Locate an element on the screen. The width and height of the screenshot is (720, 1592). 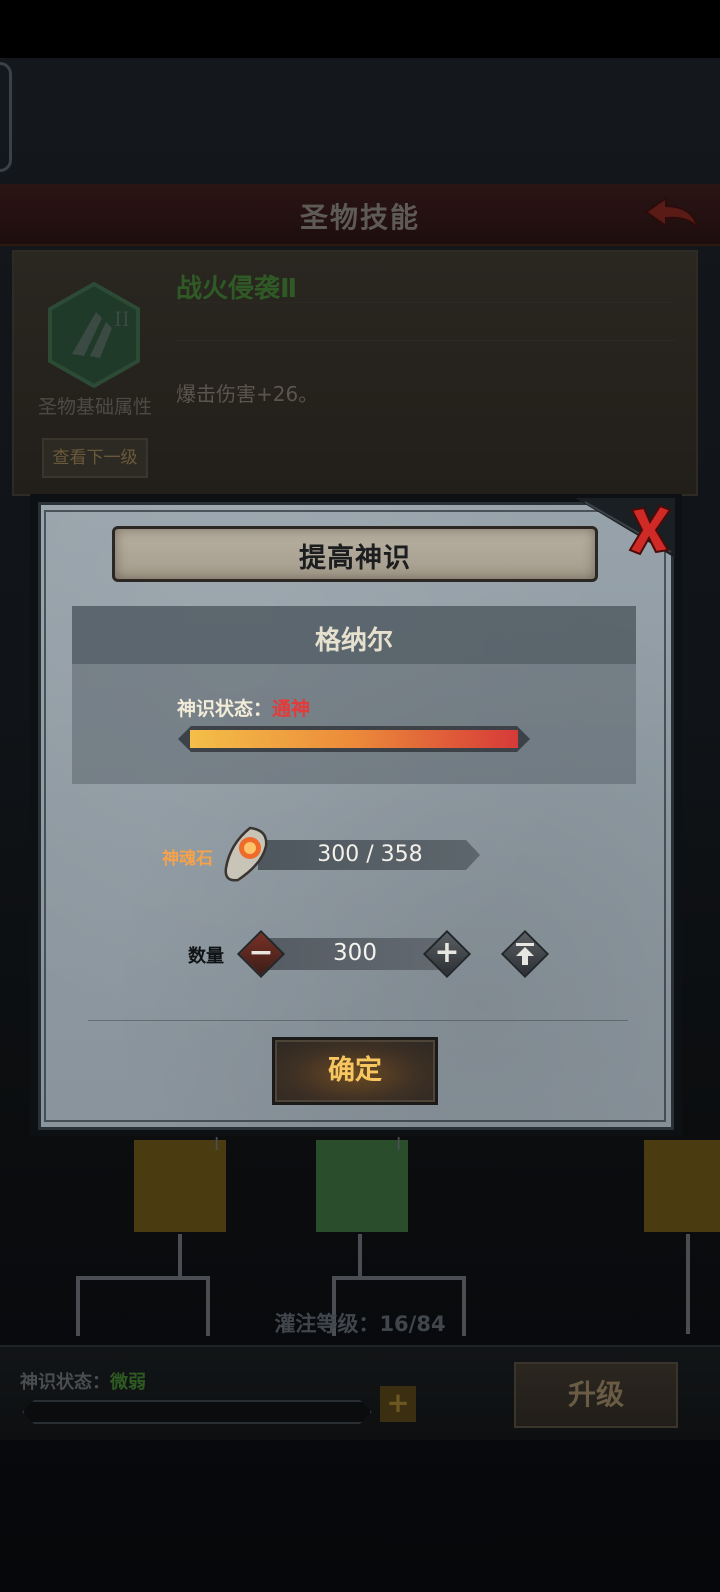
increase-button: + is located at coordinates (447, 954).